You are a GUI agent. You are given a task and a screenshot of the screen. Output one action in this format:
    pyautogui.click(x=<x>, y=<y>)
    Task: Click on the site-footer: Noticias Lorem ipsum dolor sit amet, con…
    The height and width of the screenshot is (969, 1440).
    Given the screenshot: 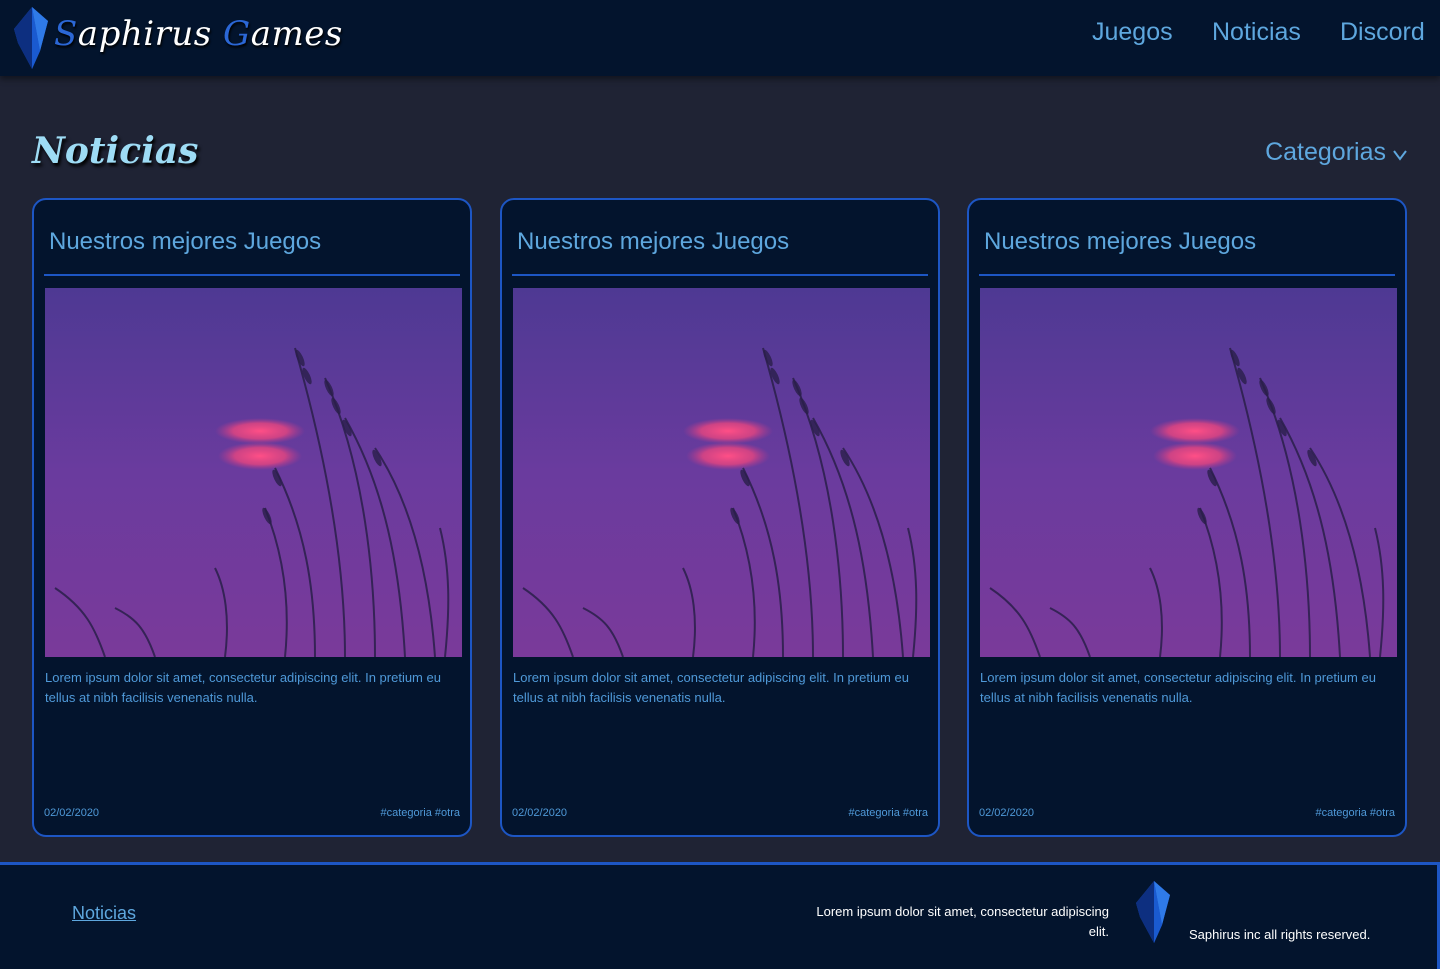 What is the action you would take?
    pyautogui.click(x=720, y=915)
    